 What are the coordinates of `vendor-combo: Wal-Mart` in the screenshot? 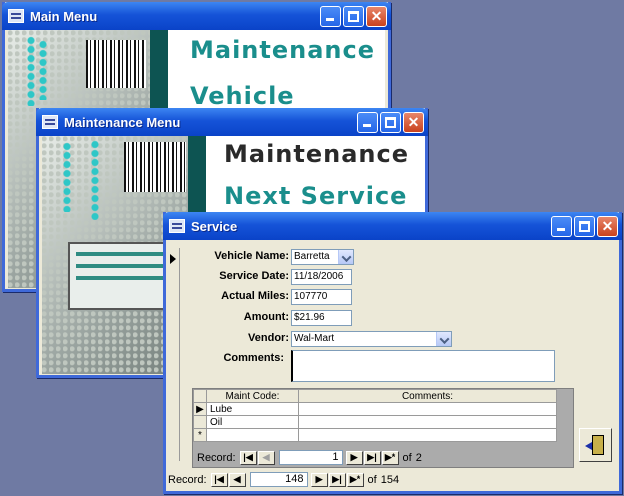 It's located at (371, 339).